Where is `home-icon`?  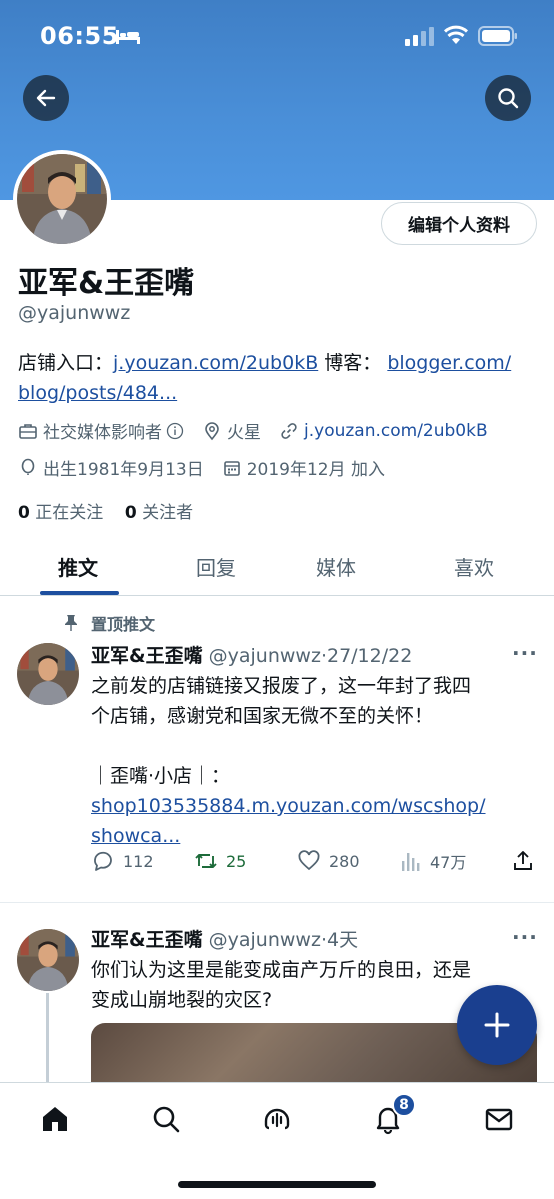 home-icon is located at coordinates (55, 1119).